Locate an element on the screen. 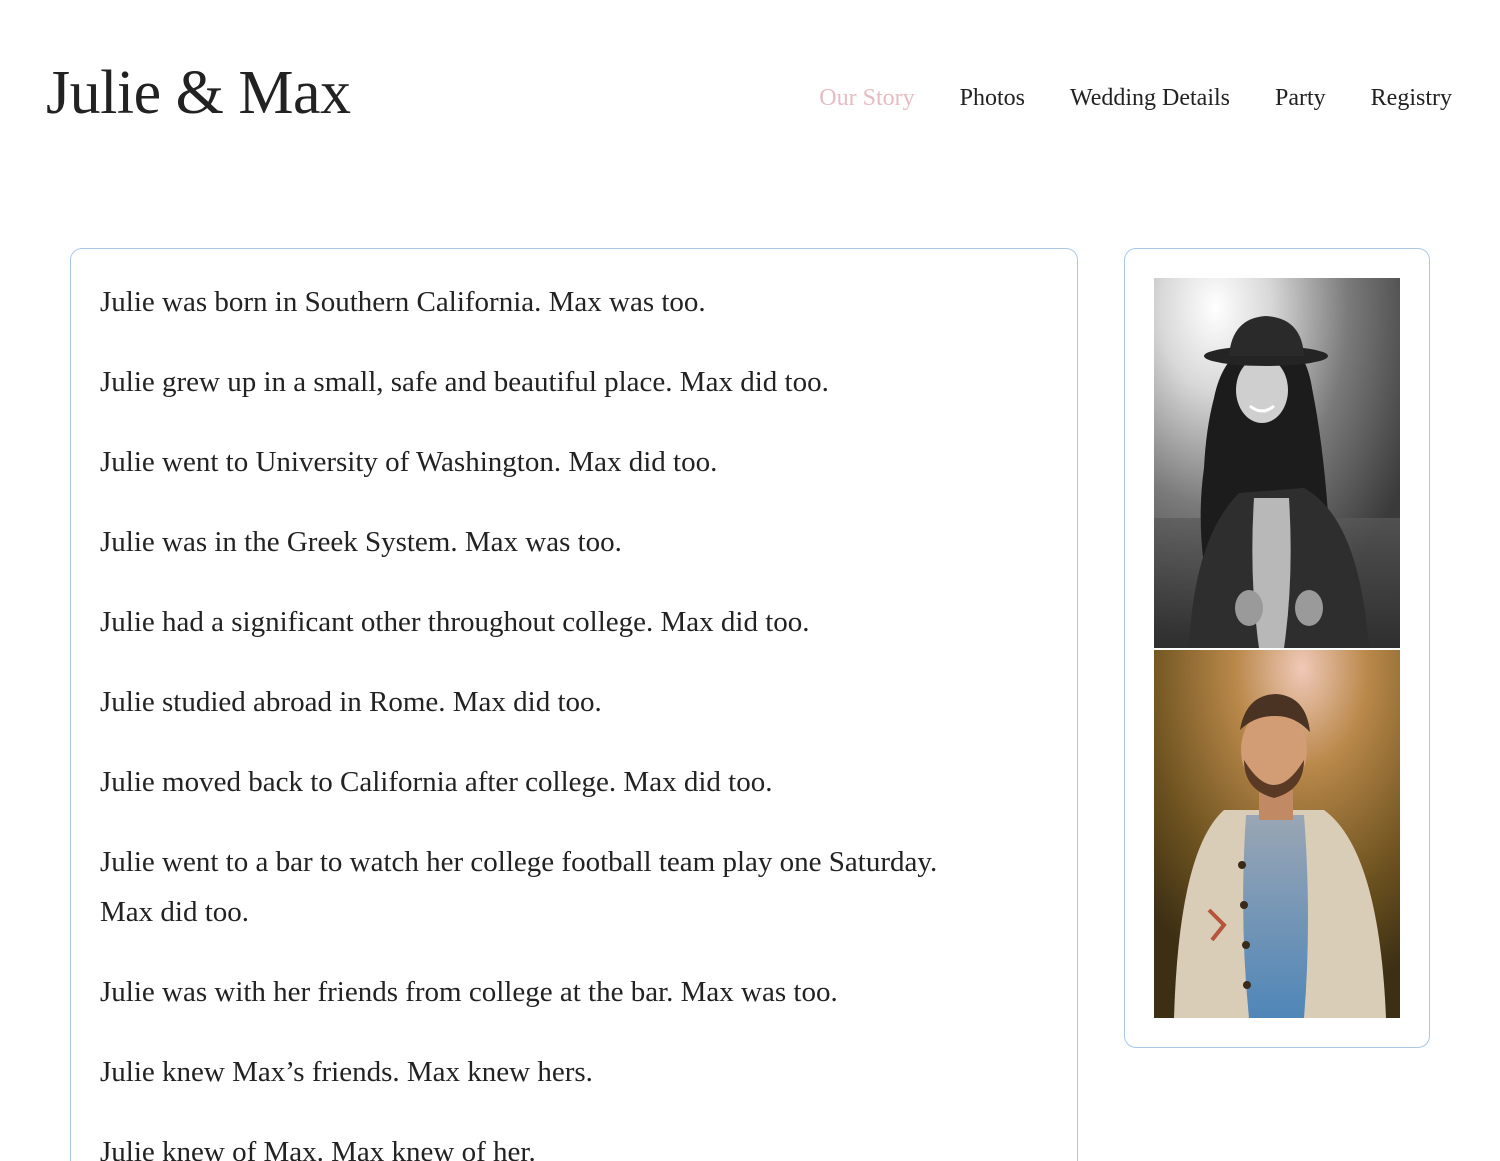 This screenshot has height=1161, width=1500. julie-photo is located at coordinates (1277, 463).